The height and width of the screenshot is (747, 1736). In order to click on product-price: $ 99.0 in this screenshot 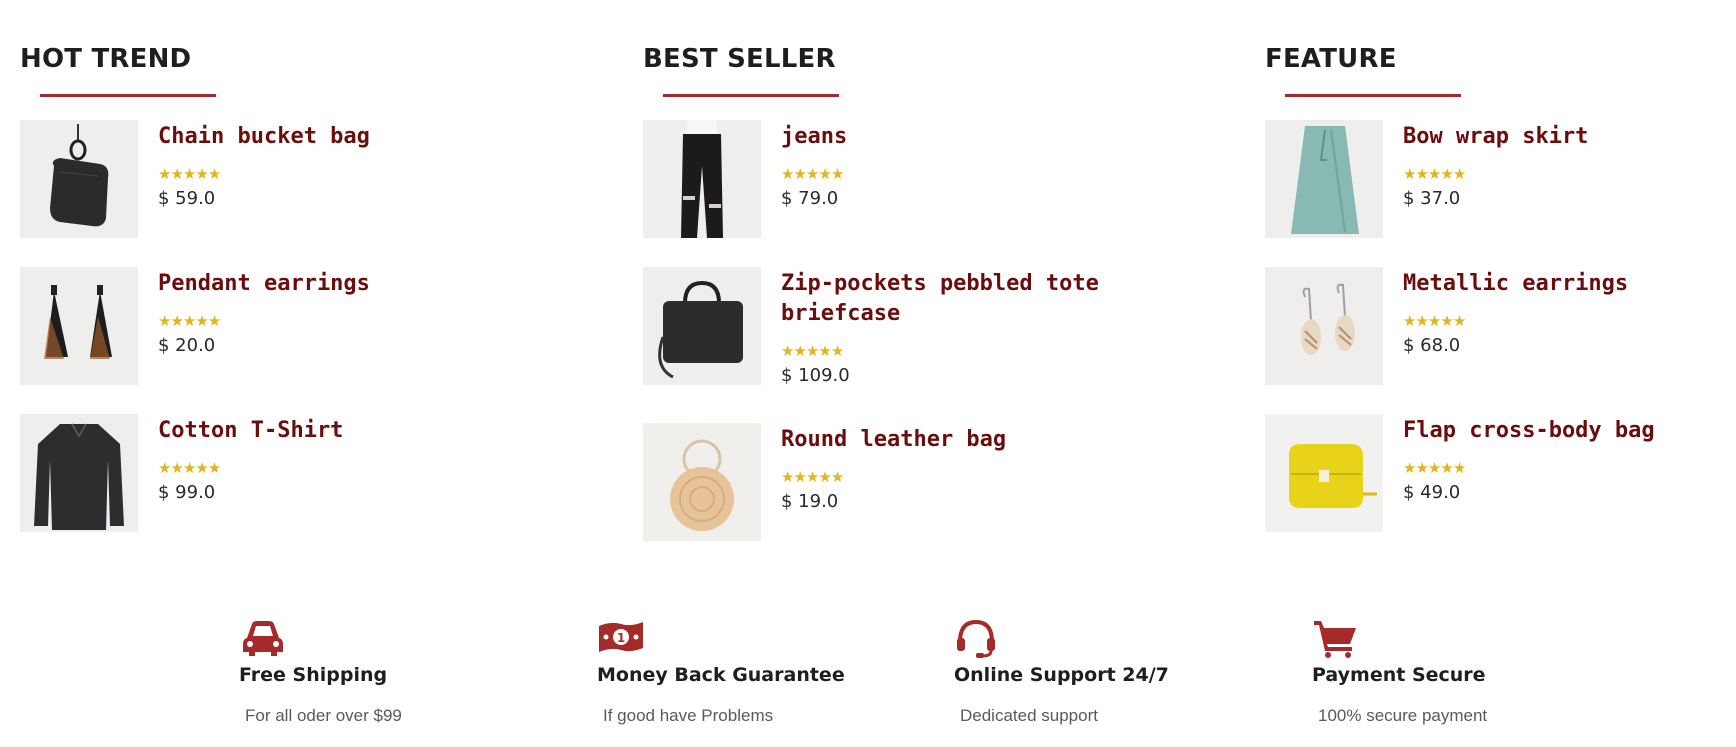, I will do `click(187, 492)`.